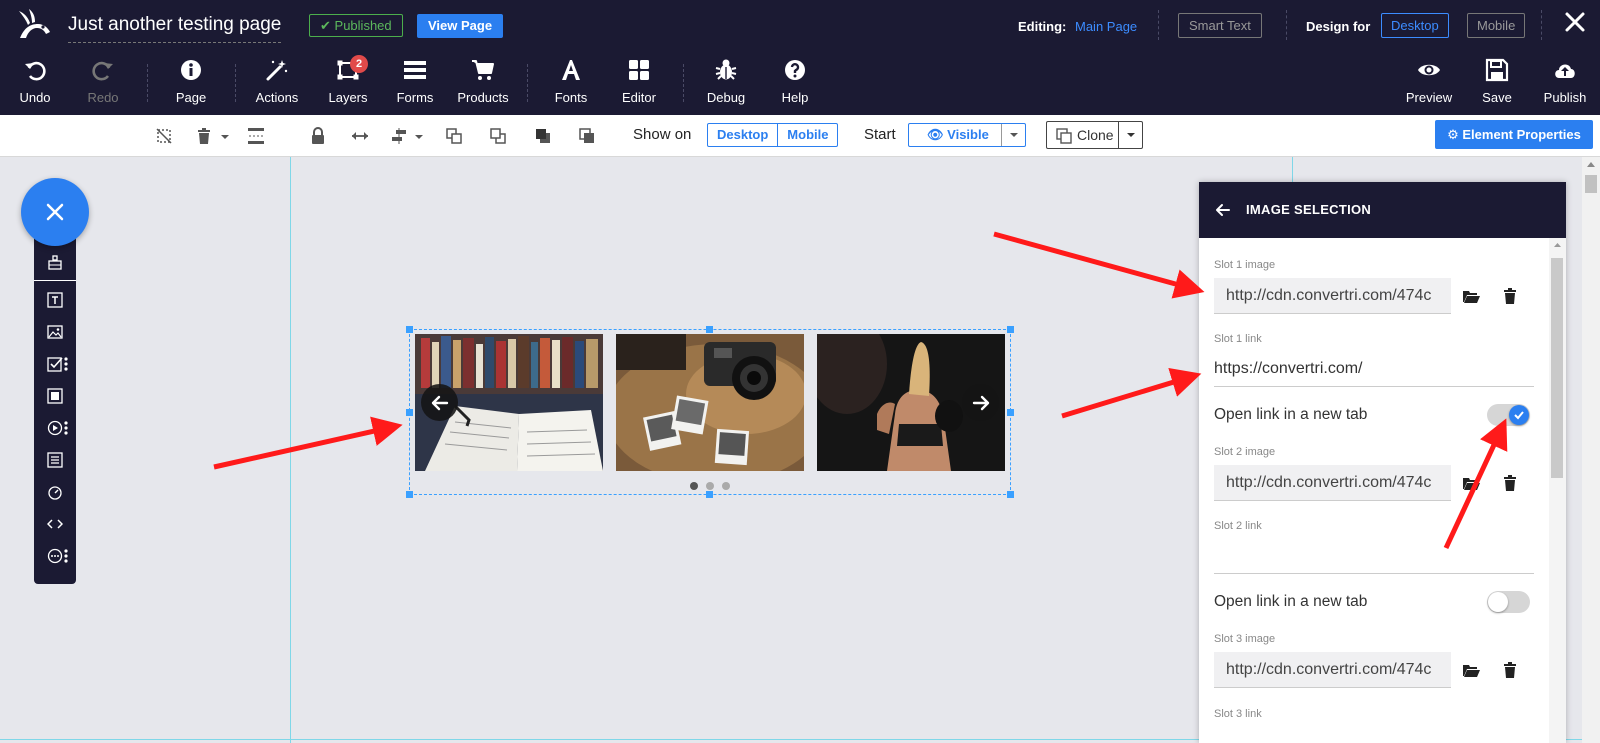 Image resolution: width=1600 pixels, height=743 pixels. I want to click on show-on-toggle: Desktop Mobile, so click(773, 135).